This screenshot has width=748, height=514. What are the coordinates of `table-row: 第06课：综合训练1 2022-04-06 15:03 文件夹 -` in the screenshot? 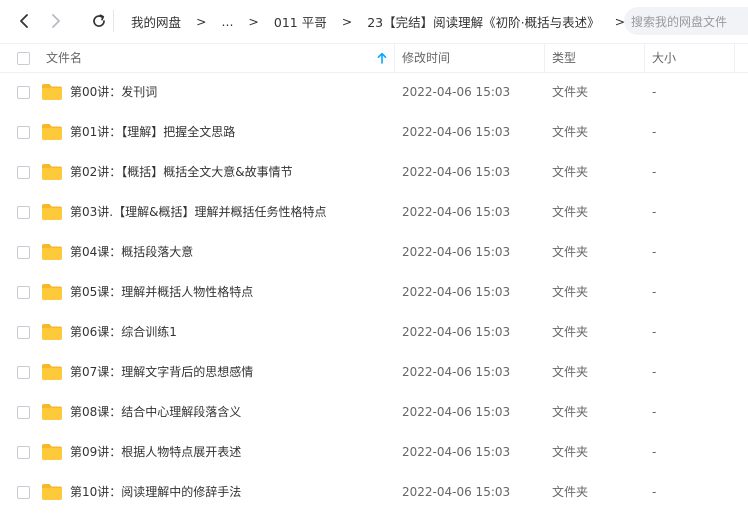 It's located at (374, 332).